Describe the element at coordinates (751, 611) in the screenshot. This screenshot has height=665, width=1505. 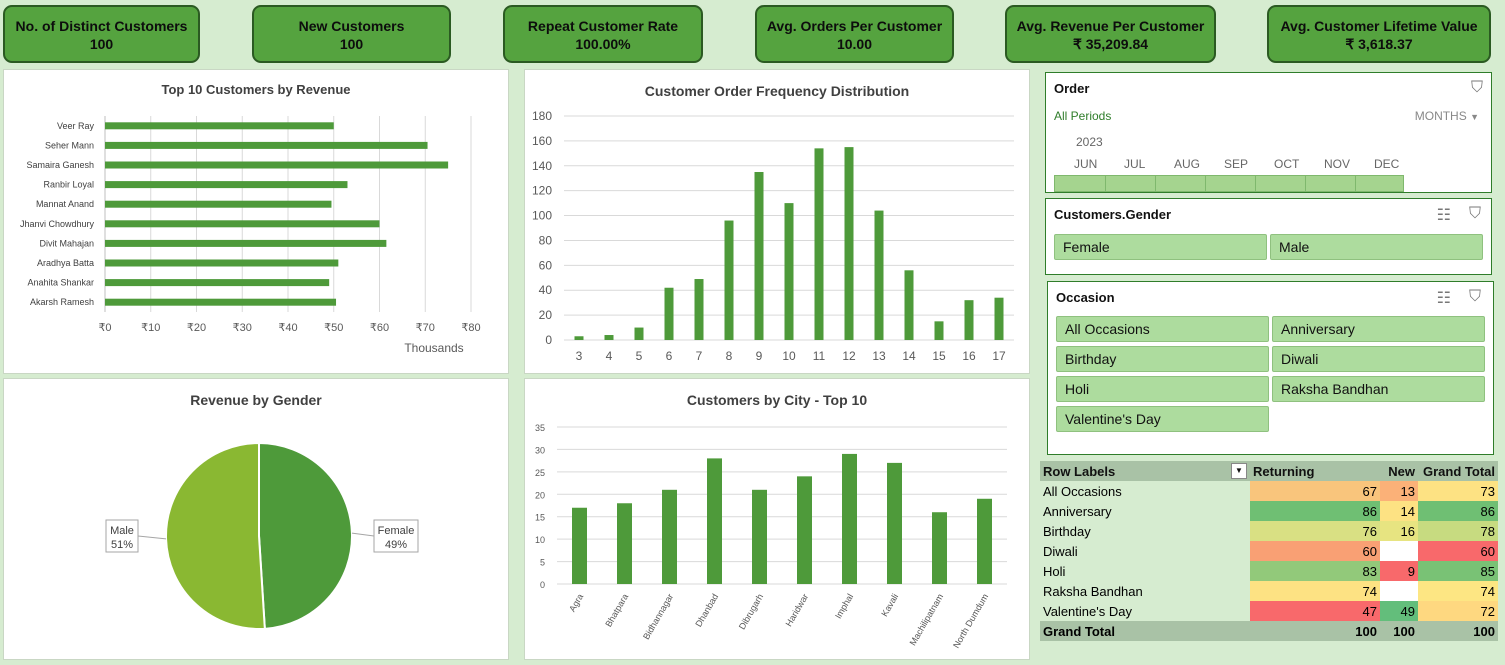
I see `category-label: Dibrugarh` at that location.